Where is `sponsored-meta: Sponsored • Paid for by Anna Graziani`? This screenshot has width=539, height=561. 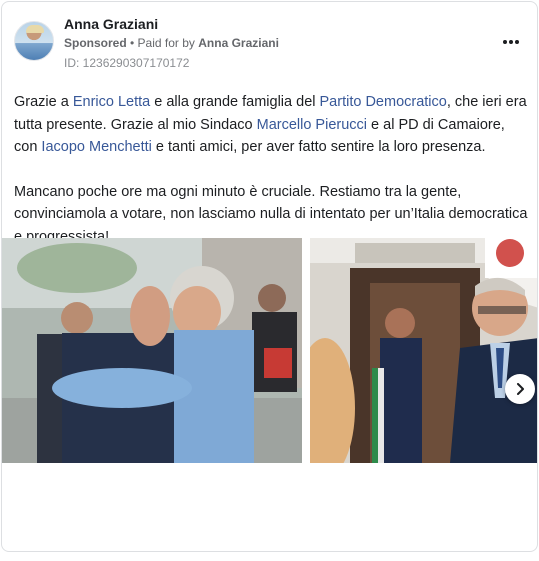 sponsored-meta: Sponsored • Paid for by Anna Graziani is located at coordinates (171, 43).